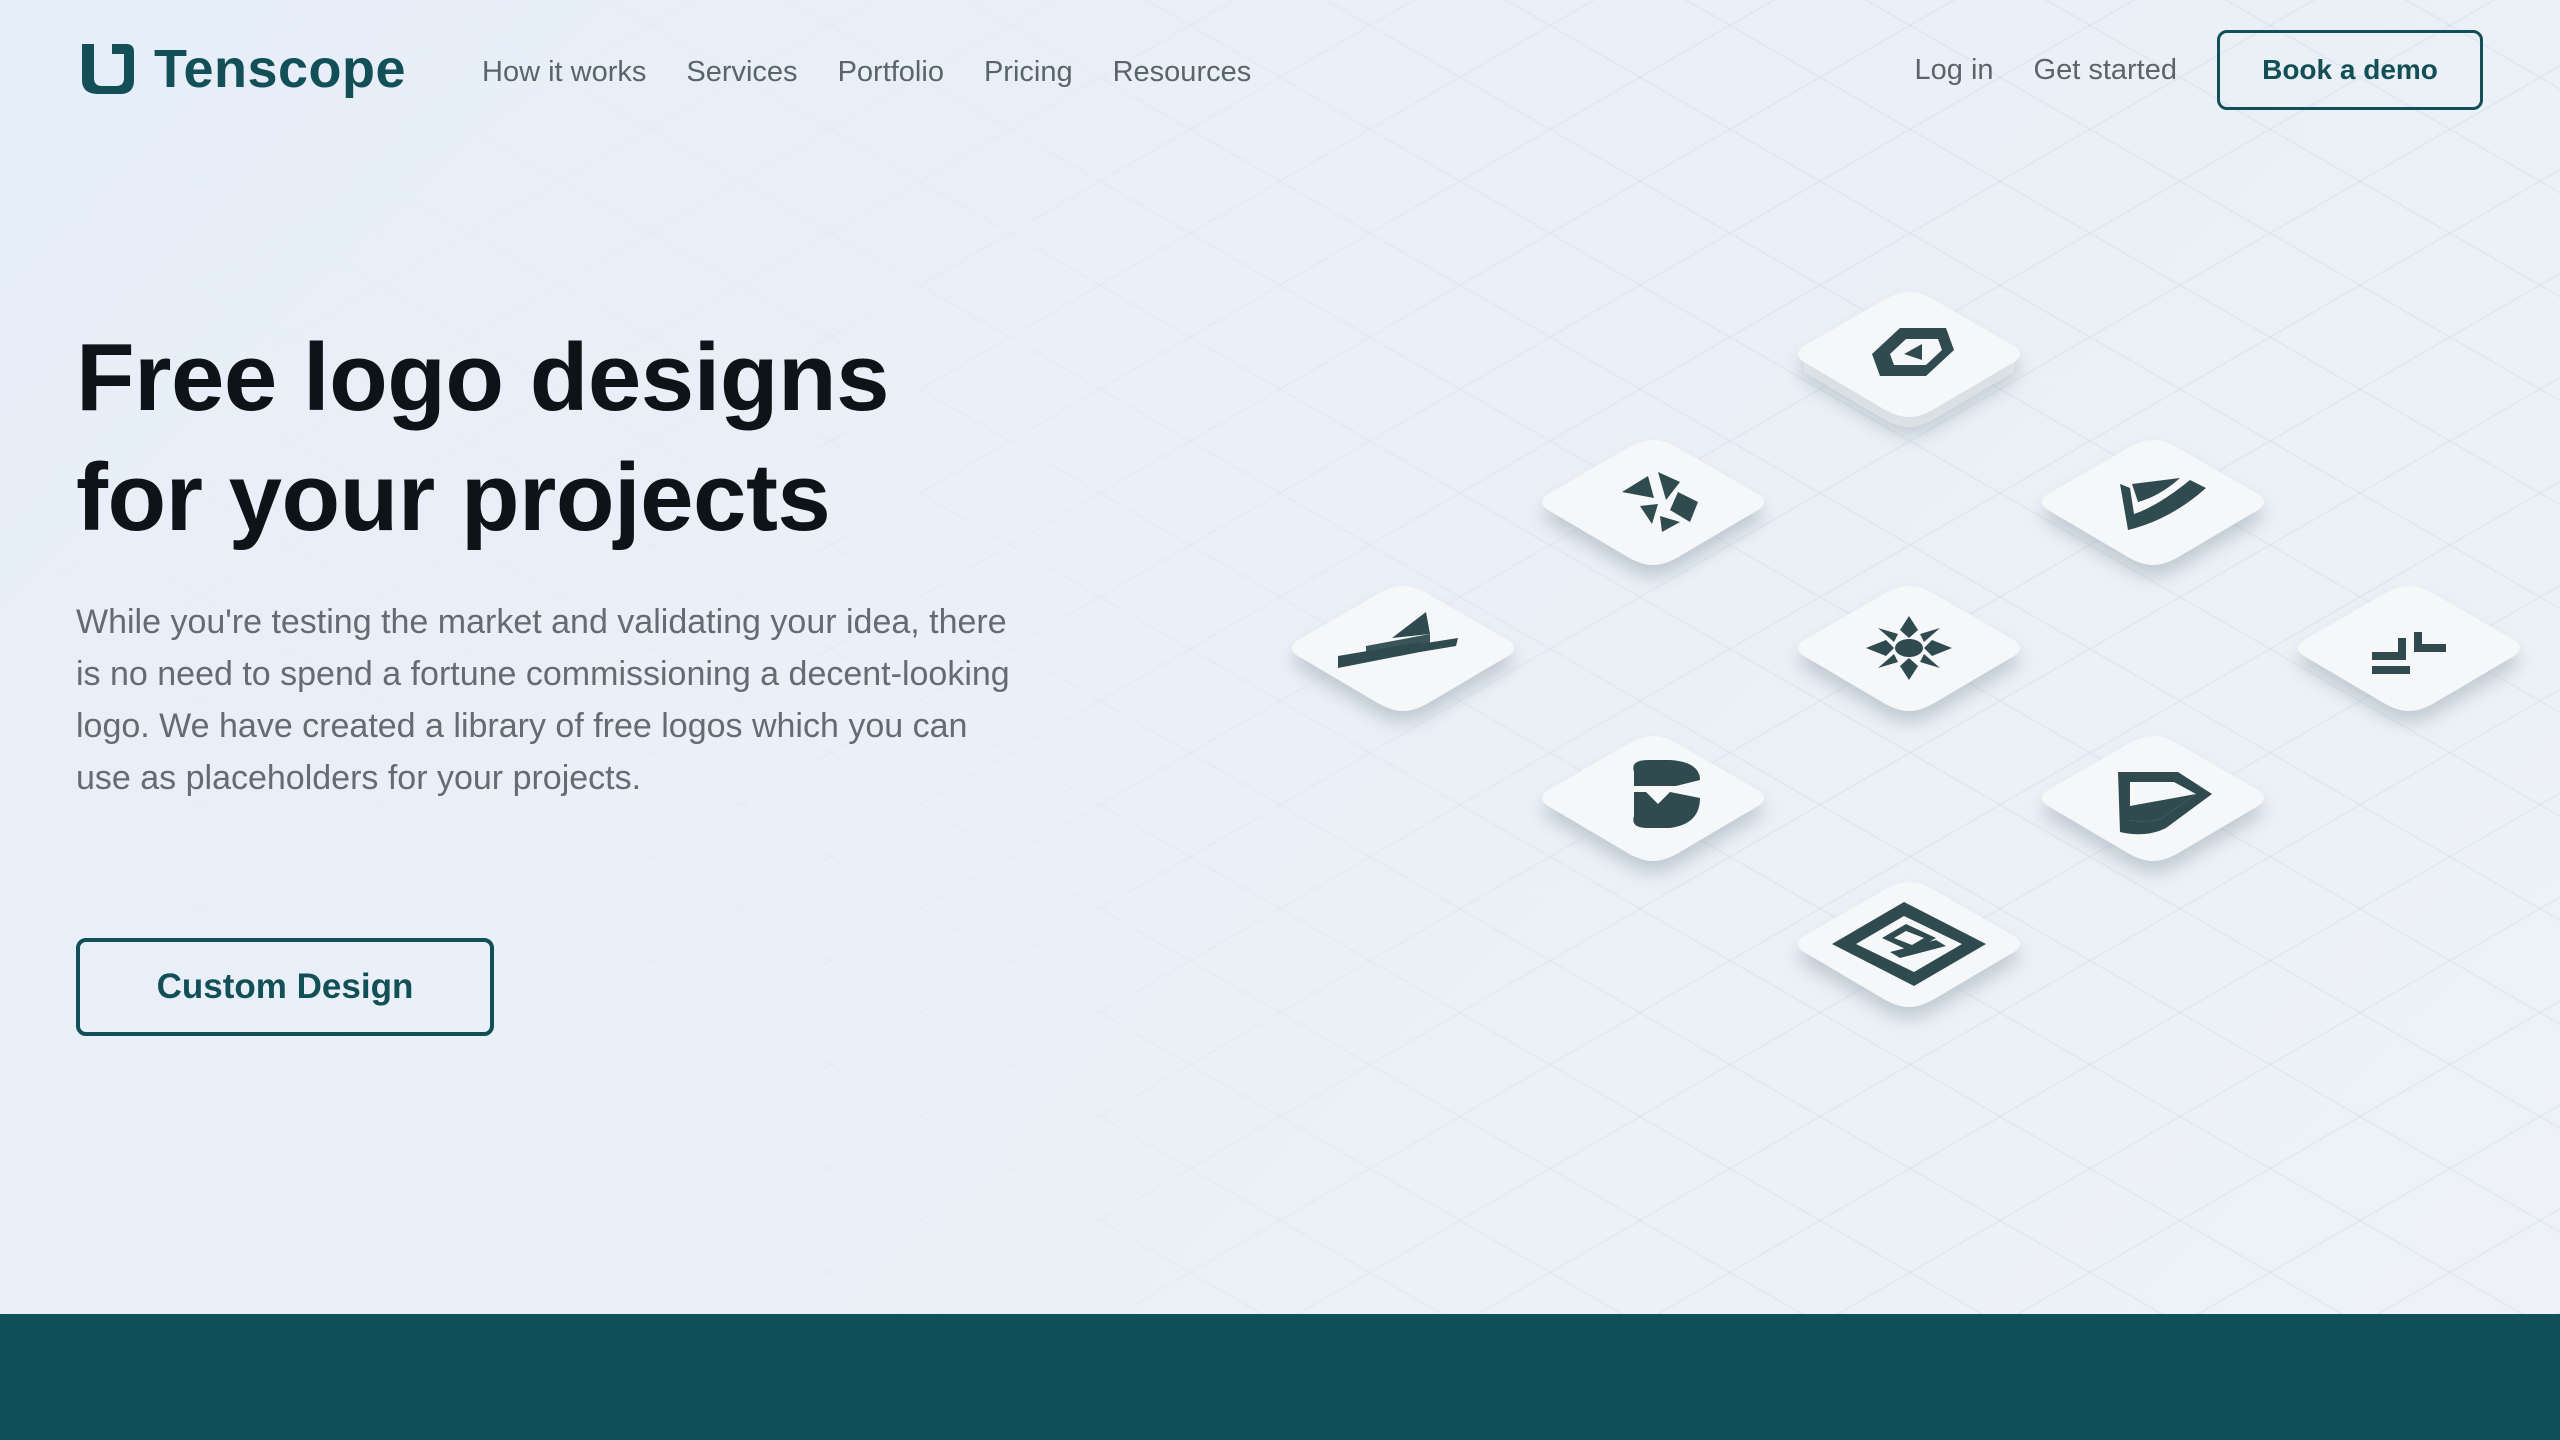 This screenshot has width=2560, height=1440. I want to click on flower-logo-icon, so click(1909, 648).